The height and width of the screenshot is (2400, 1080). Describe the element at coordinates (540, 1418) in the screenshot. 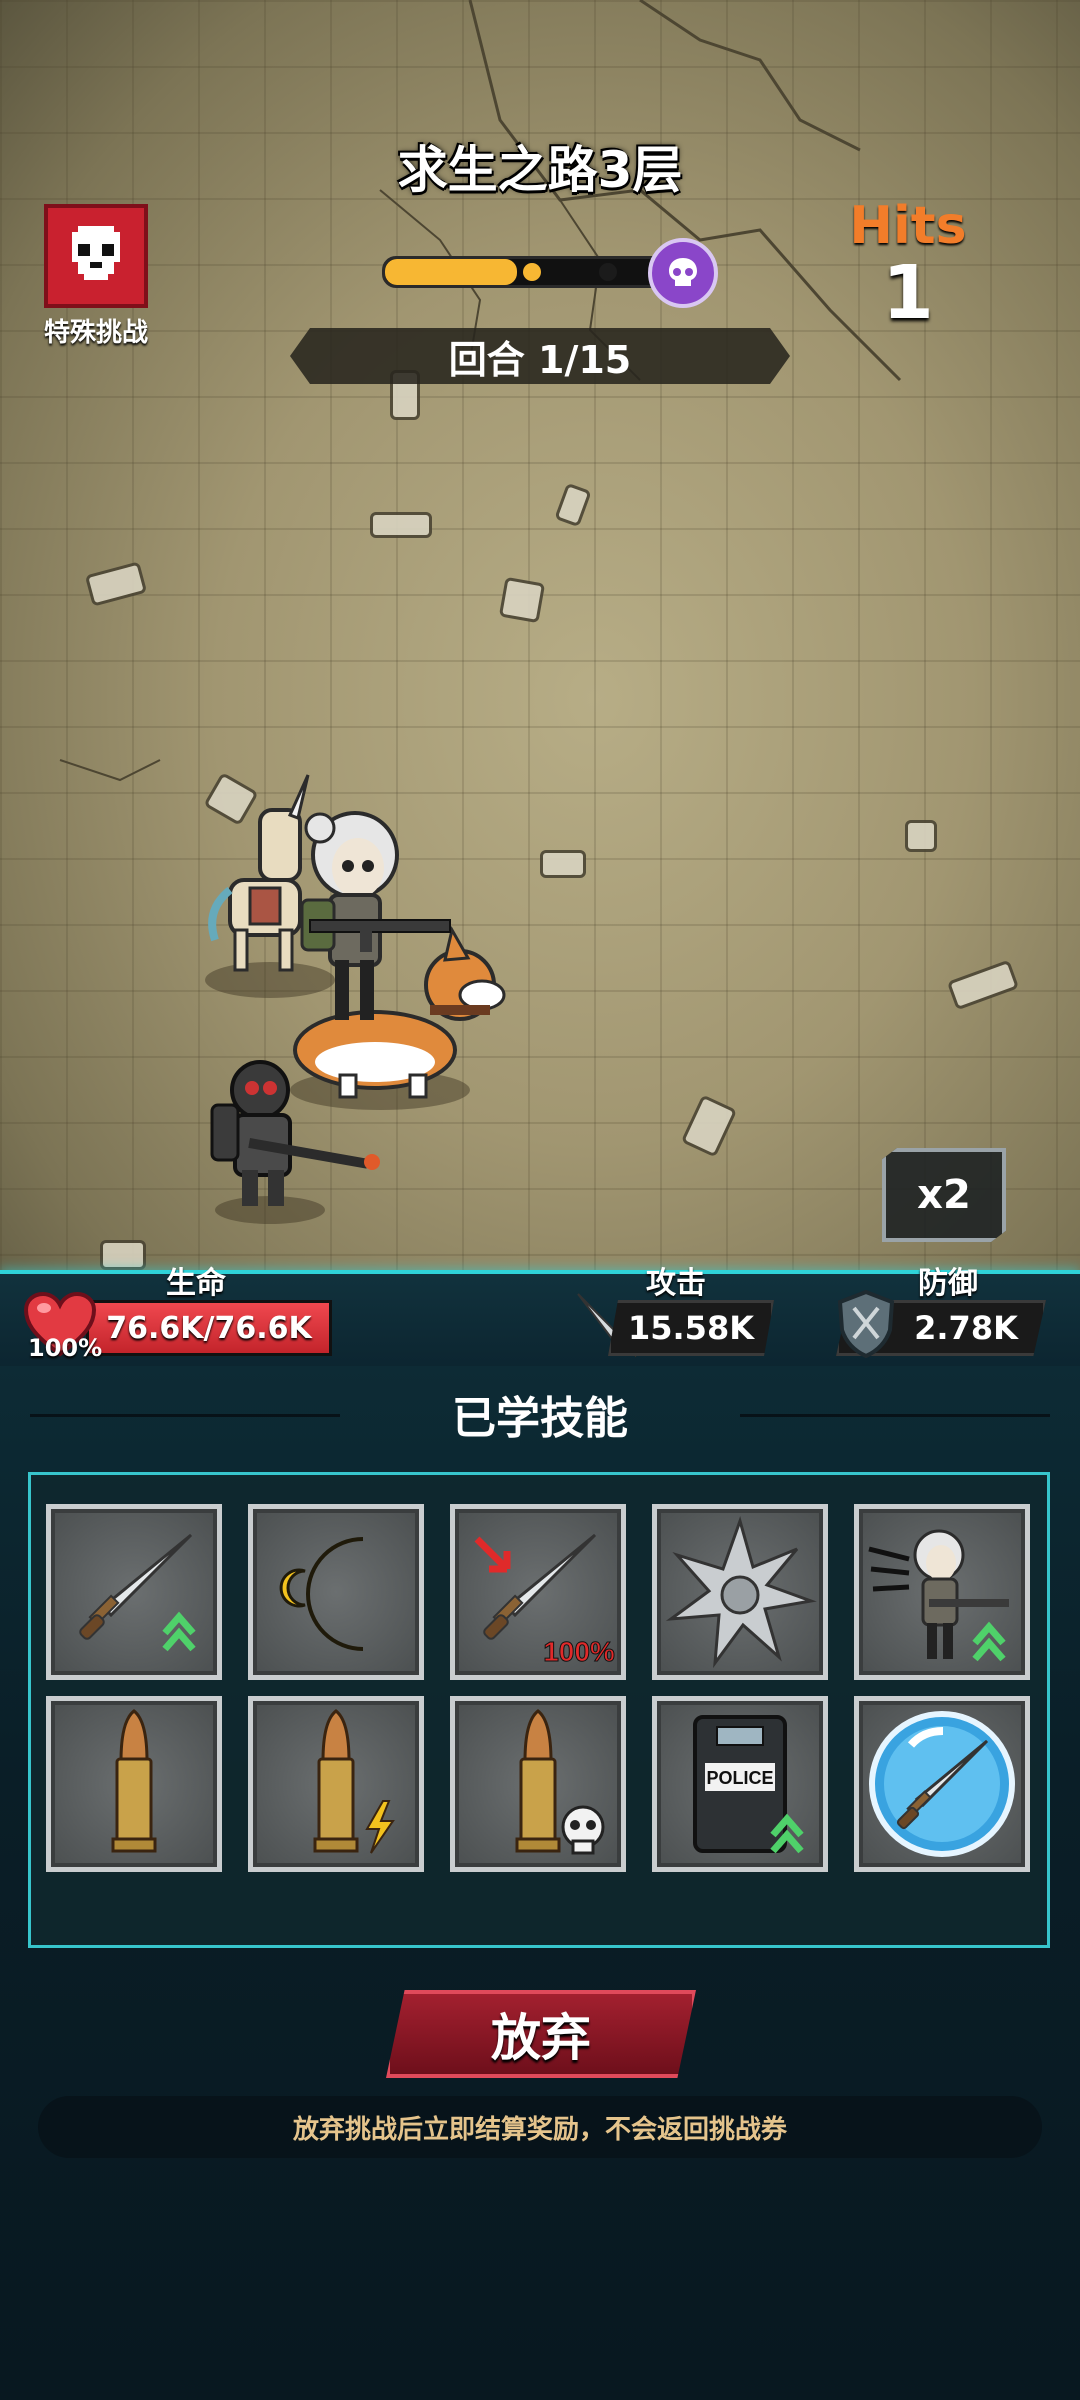

I see `learned-skills-title: 已学技能` at that location.